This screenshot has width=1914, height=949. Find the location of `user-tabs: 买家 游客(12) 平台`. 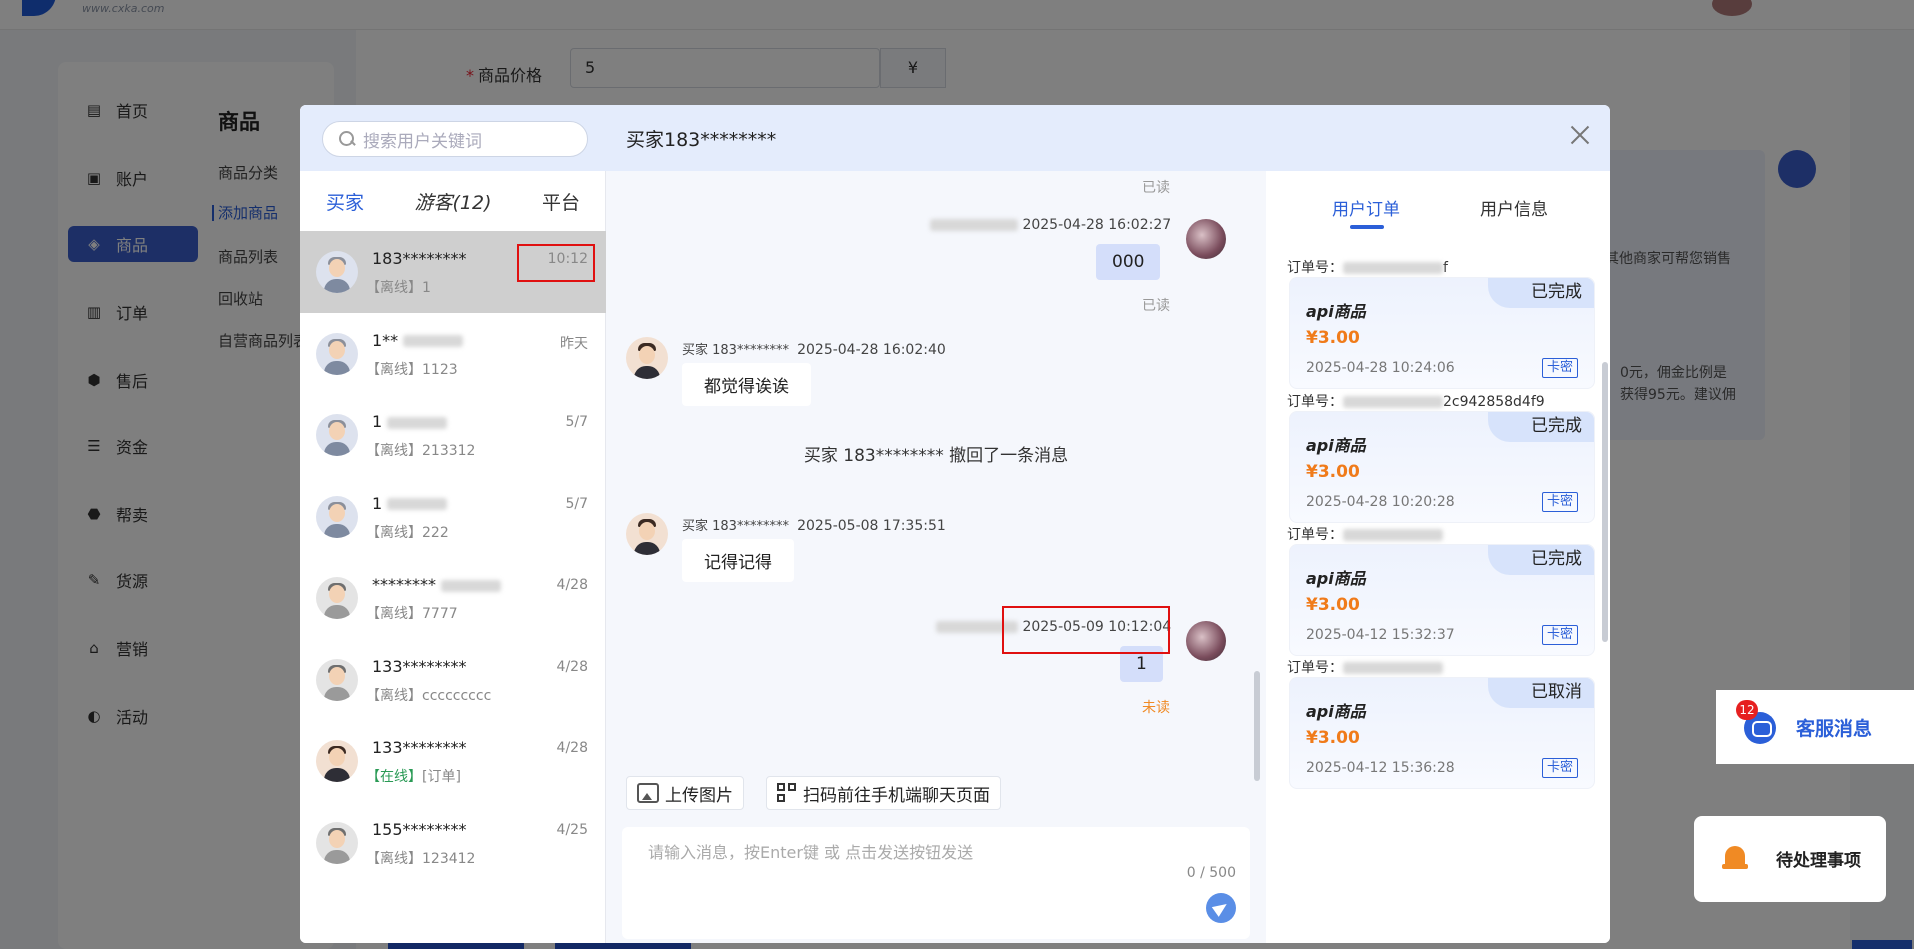

user-tabs: 买家 游客(12) 平台 is located at coordinates (453, 201).